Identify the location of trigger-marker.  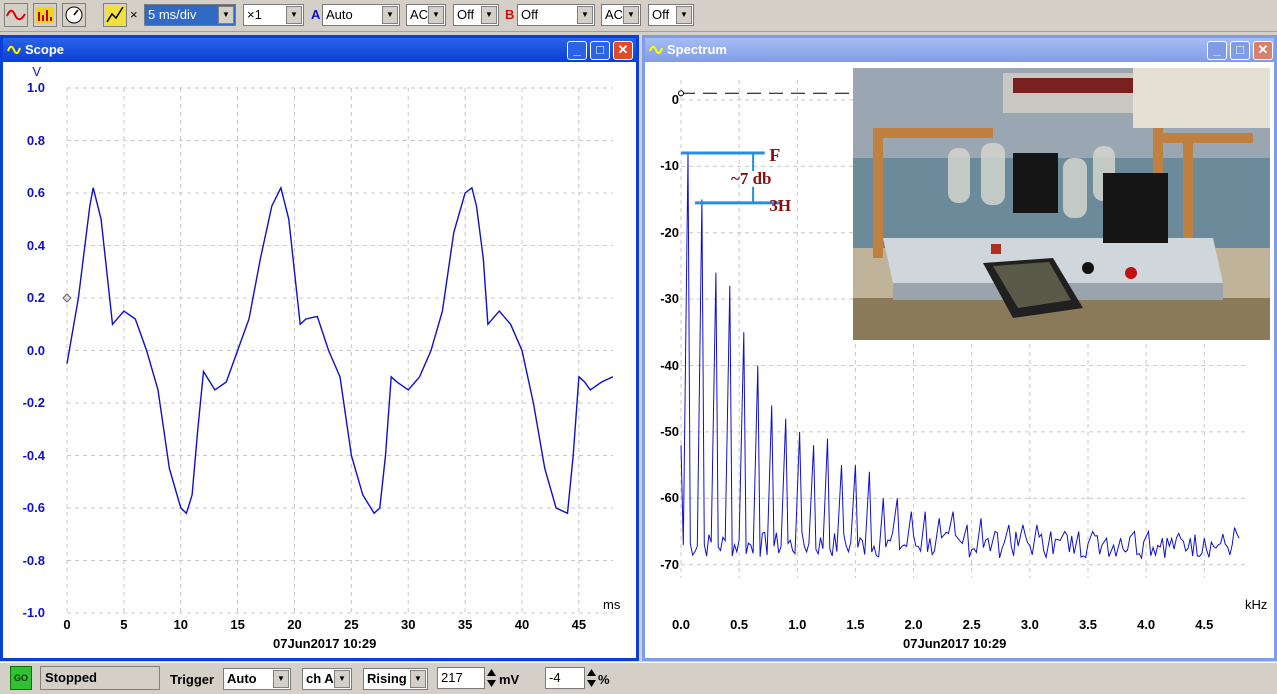
(67, 298).